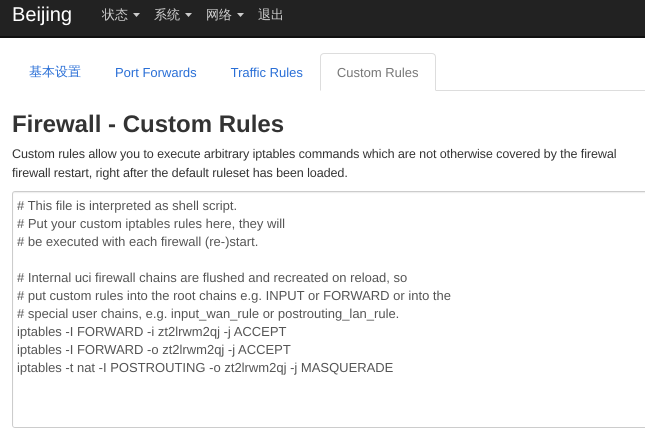 This screenshot has height=428, width=645. I want to click on menu-item: 退出, so click(271, 15).